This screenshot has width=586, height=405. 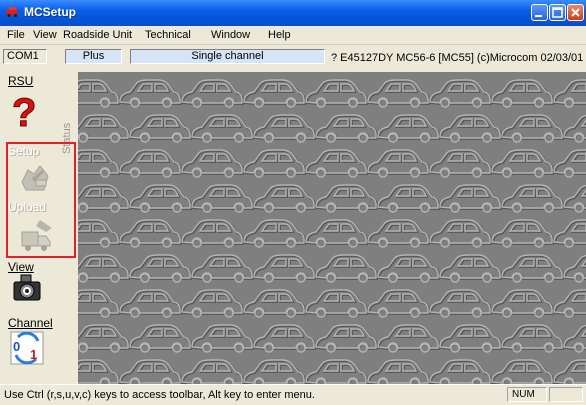 What do you see at coordinates (25, 56) in the screenshot?
I see `port-field: COM1` at bounding box center [25, 56].